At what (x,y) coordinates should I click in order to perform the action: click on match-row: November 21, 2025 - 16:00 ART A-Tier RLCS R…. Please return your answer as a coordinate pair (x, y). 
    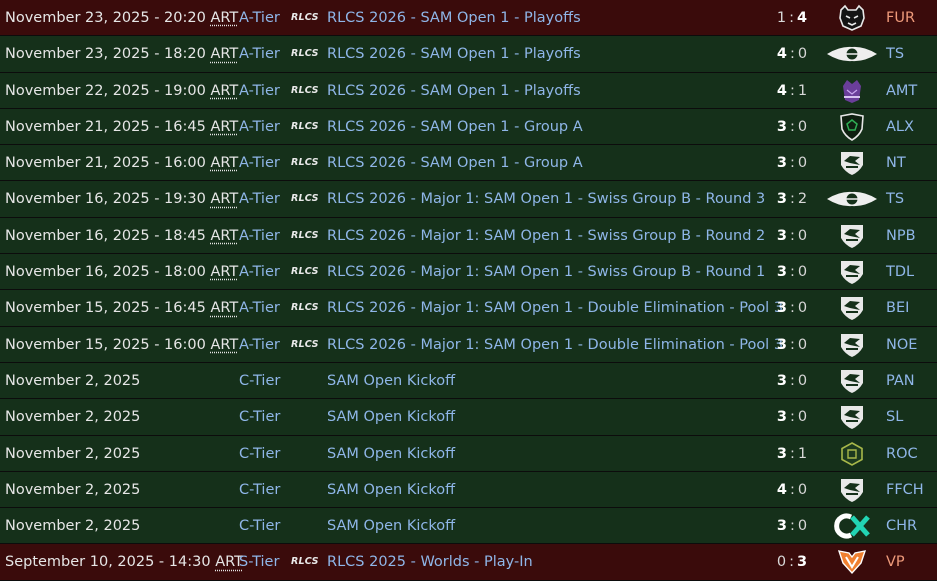
    Looking at the image, I should click on (468, 163).